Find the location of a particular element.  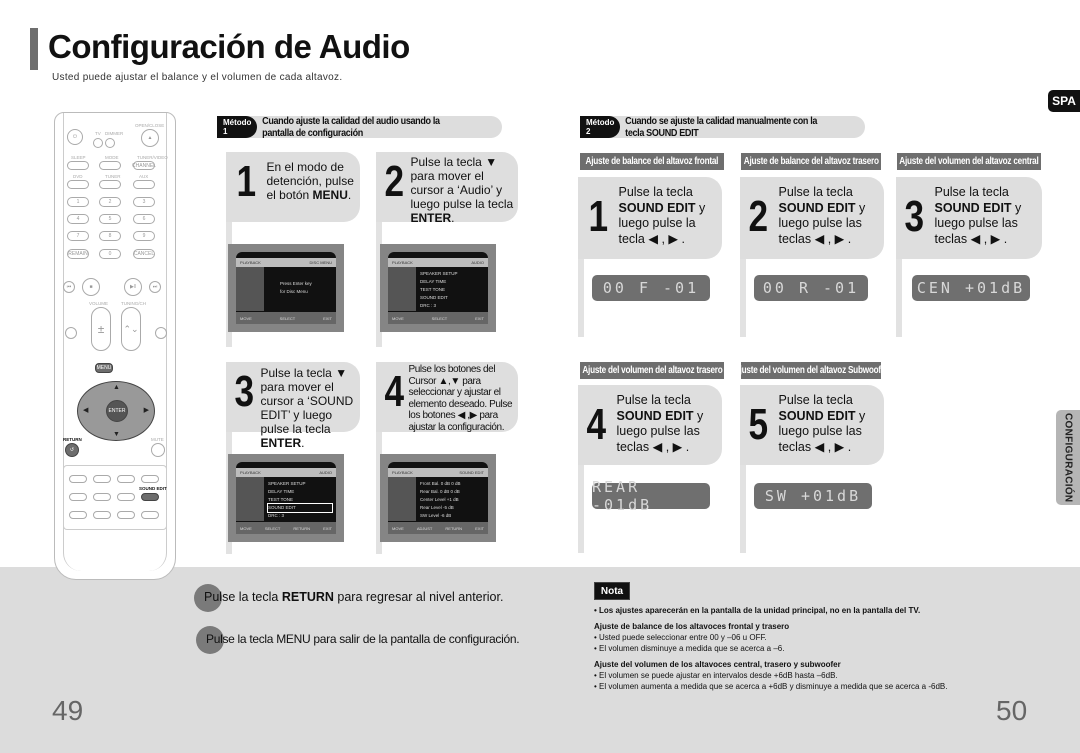

section-header-text: Ajuste del volumen del altavoz Subwoofer is located at coordinates (811, 370).